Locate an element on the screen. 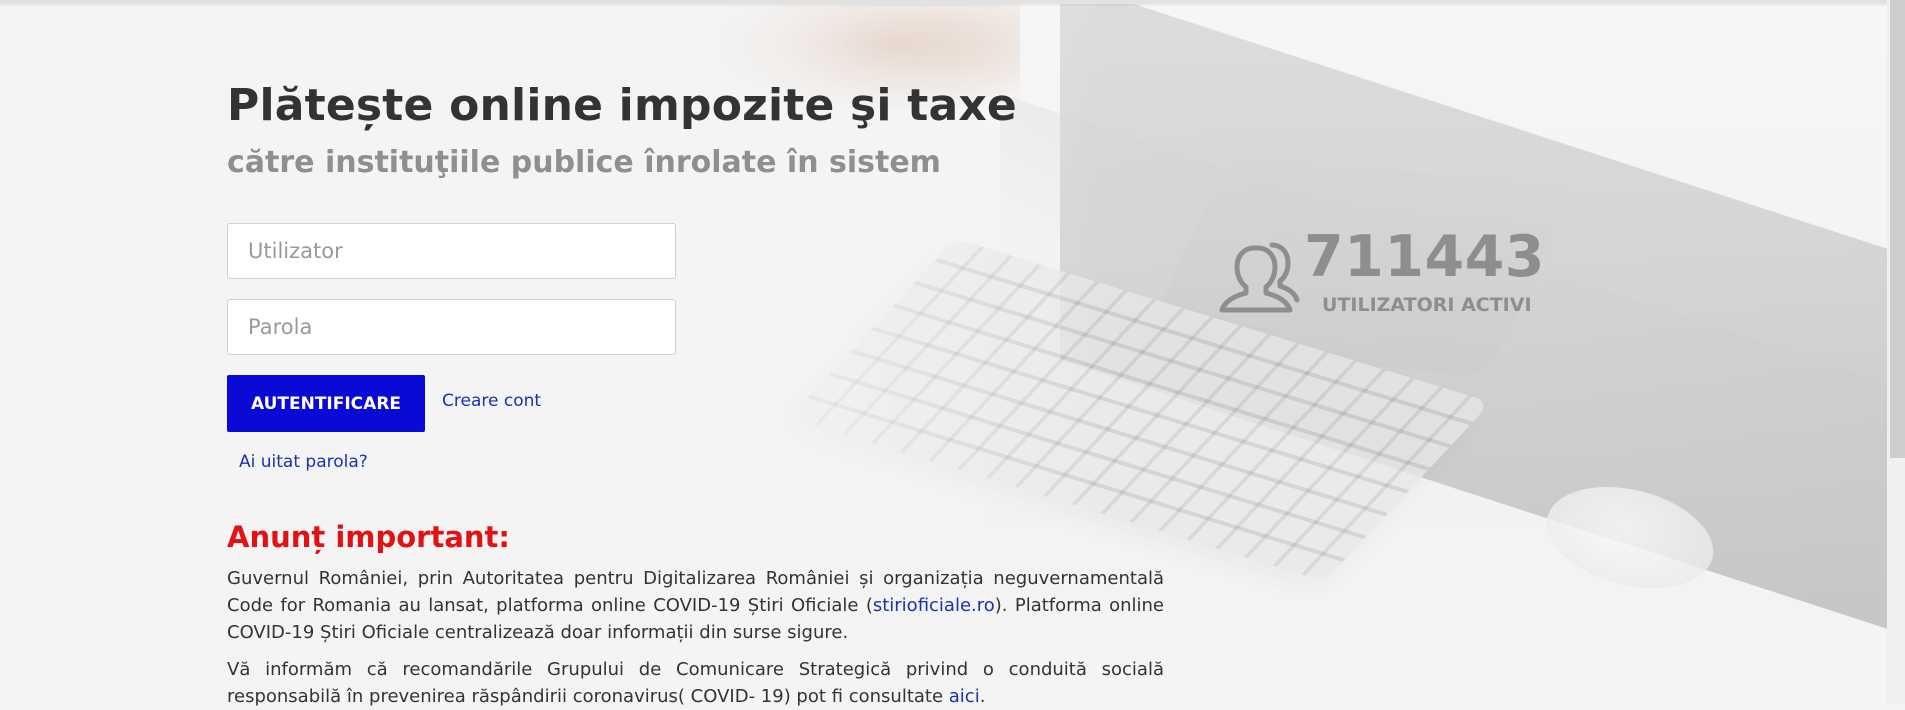 The height and width of the screenshot is (710, 1905). create-account-link: Creare cont is located at coordinates (491, 401).